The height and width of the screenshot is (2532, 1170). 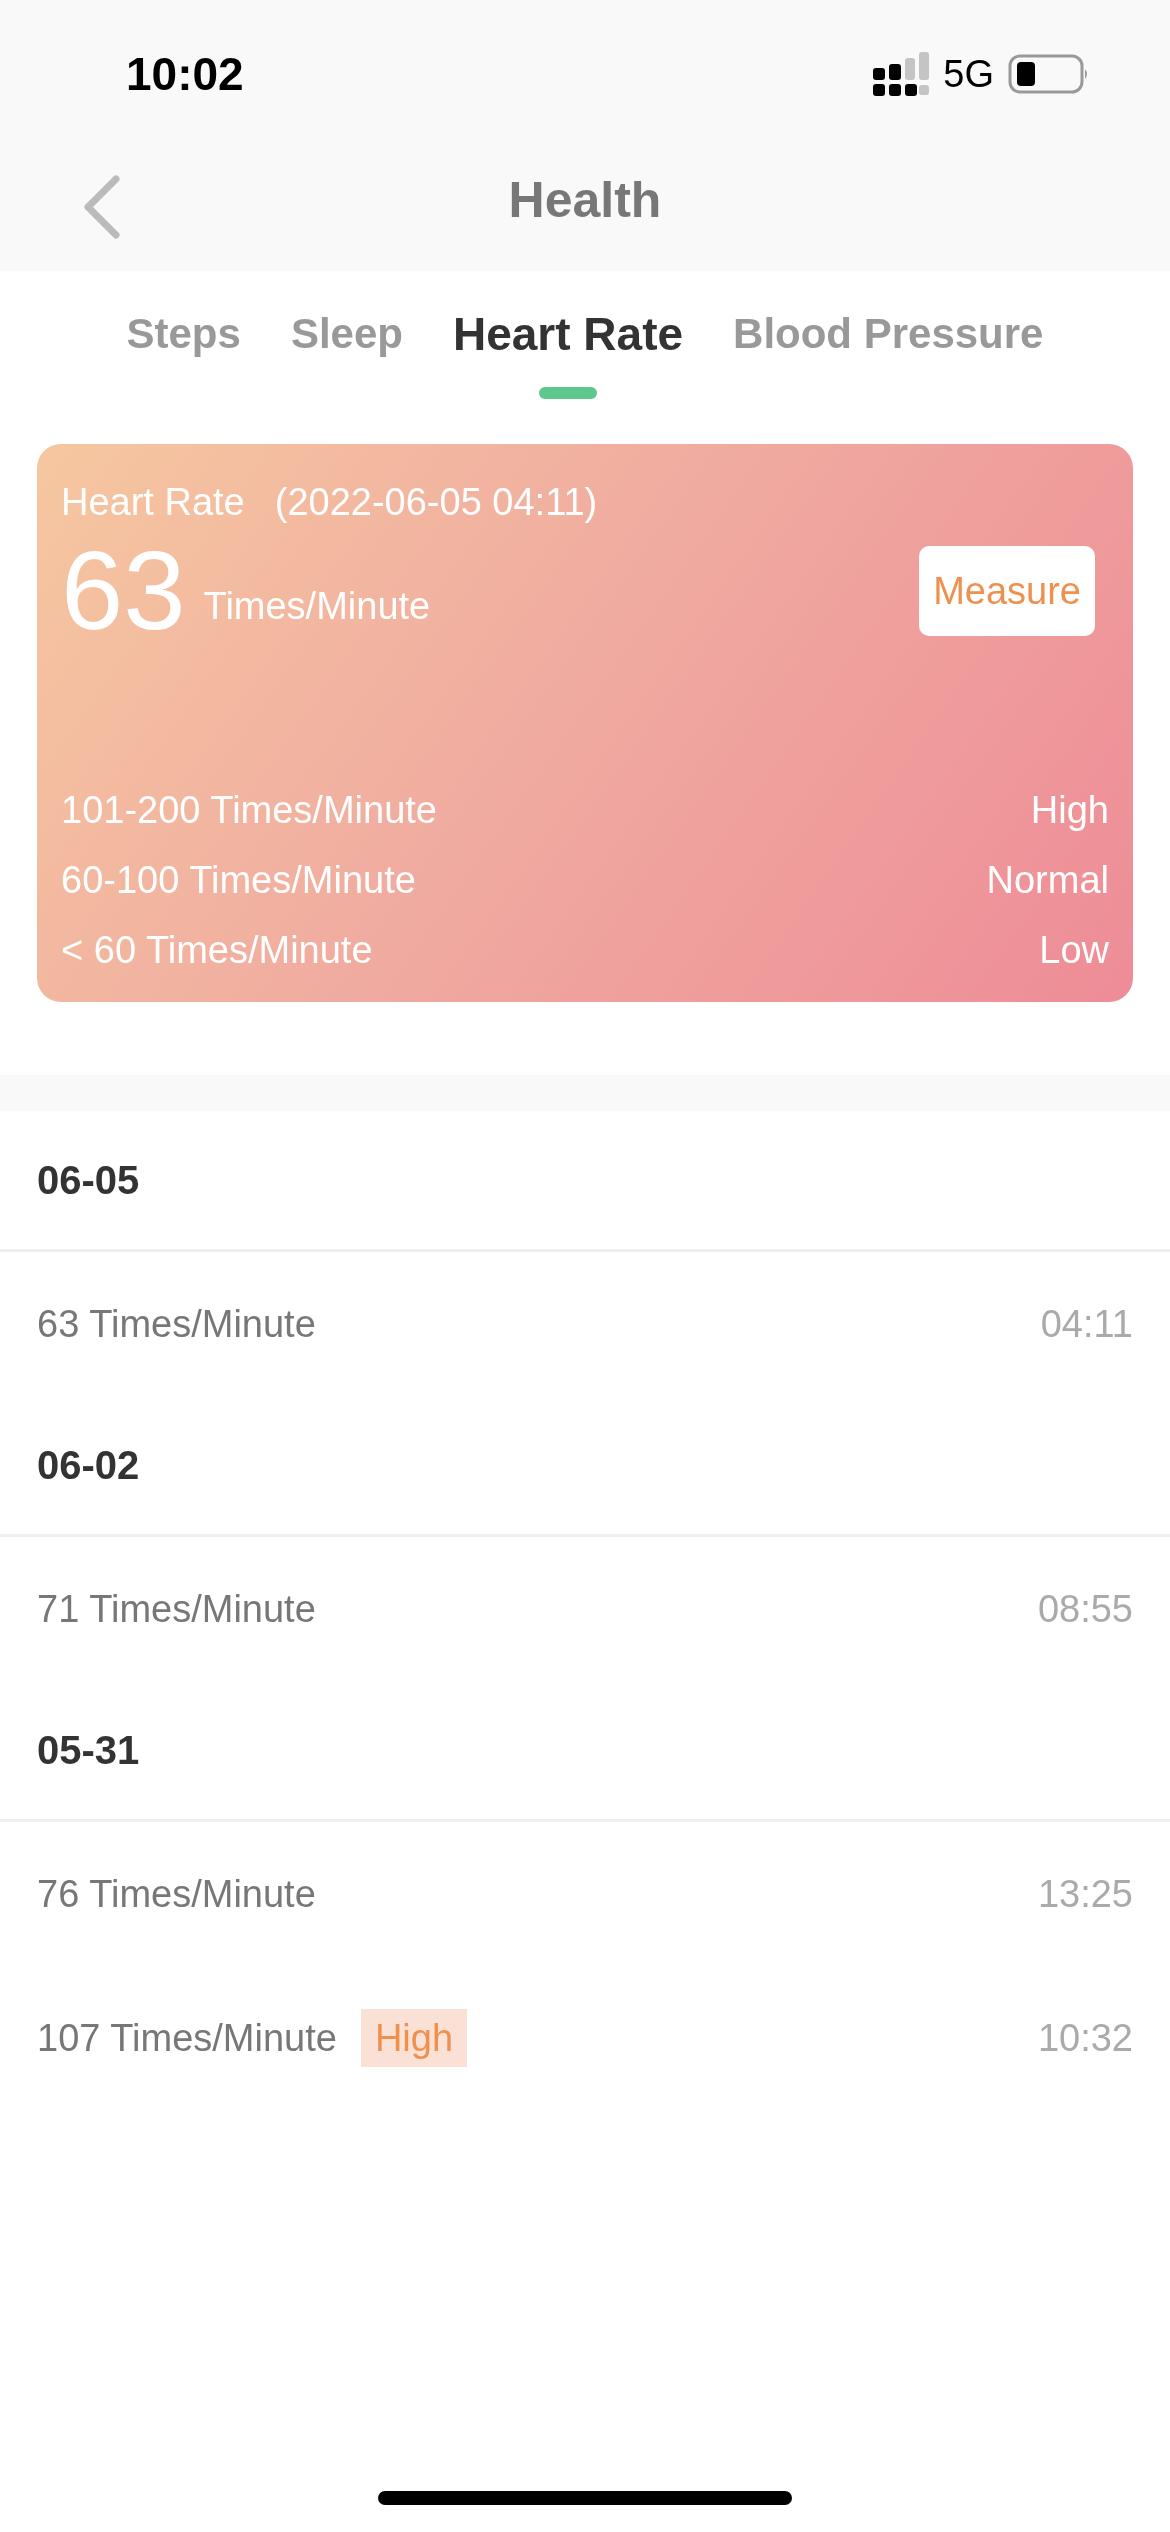 I want to click on reading-time: 13:25, so click(x=1085, y=1894).